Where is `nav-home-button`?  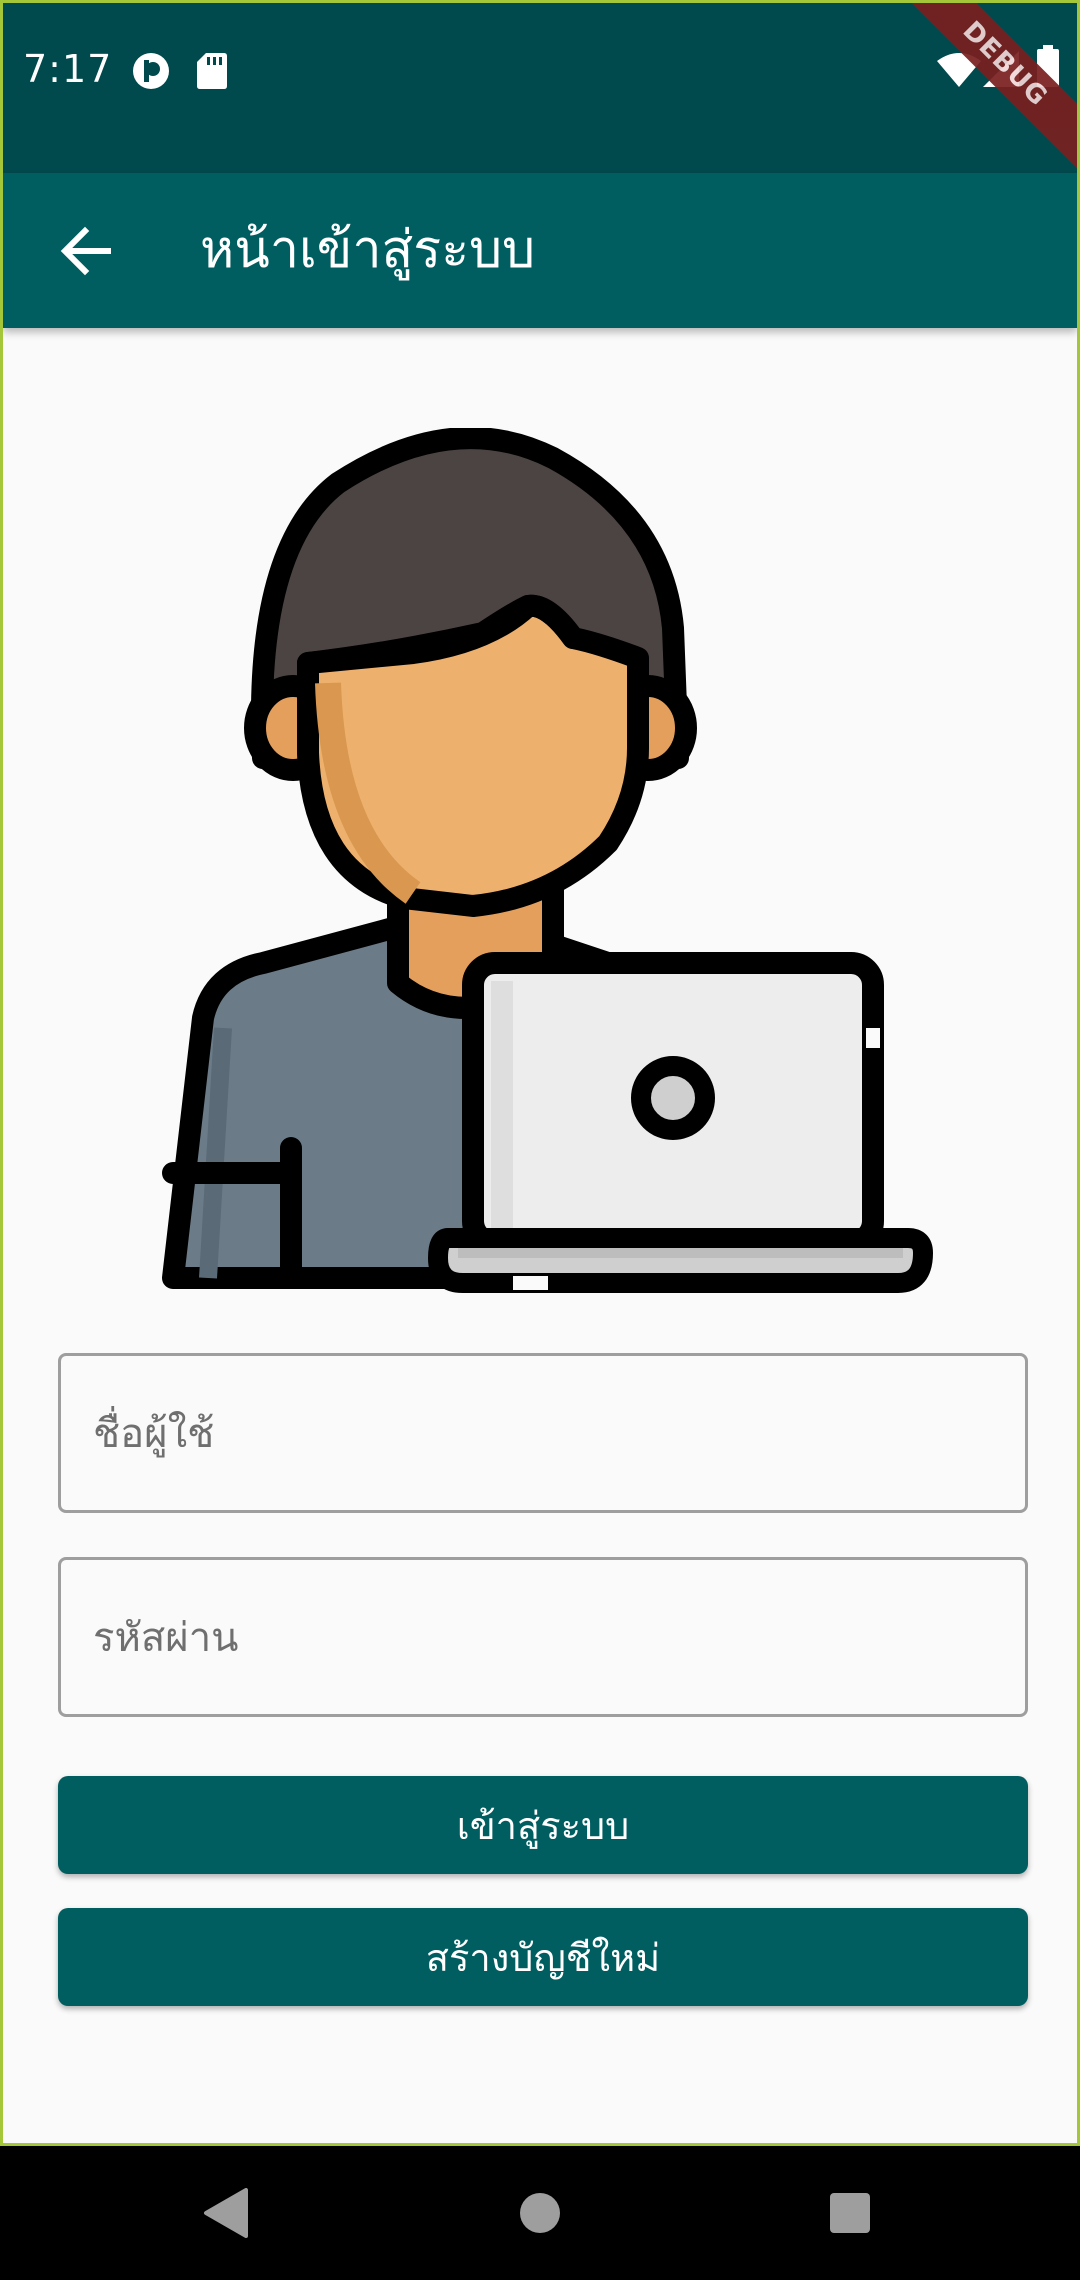 nav-home-button is located at coordinates (540, 2213).